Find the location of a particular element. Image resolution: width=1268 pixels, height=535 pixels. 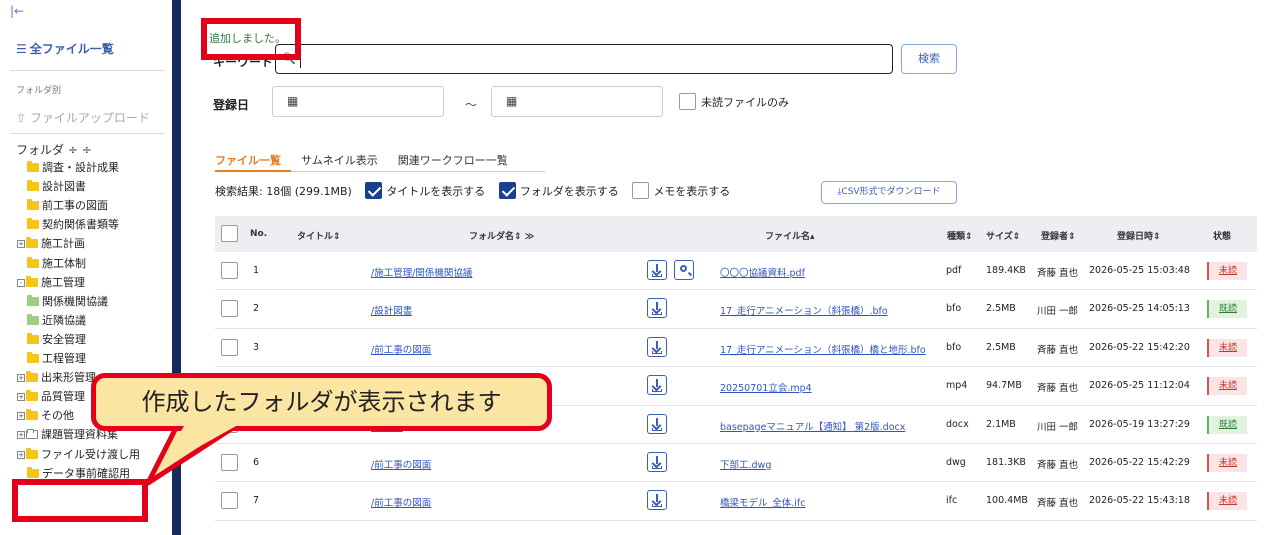

folder-tree-item: - 施工管理 is located at coordinates (51, 282).